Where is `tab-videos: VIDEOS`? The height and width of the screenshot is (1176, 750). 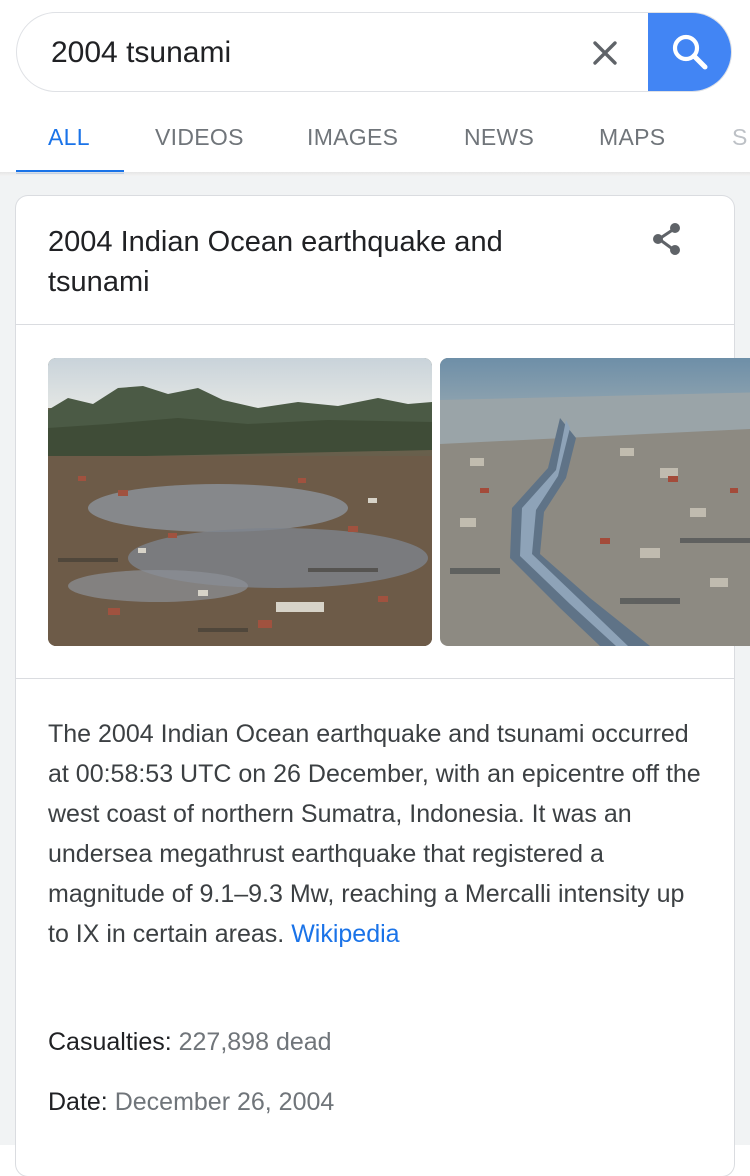
tab-videos: VIDEOS is located at coordinates (199, 137).